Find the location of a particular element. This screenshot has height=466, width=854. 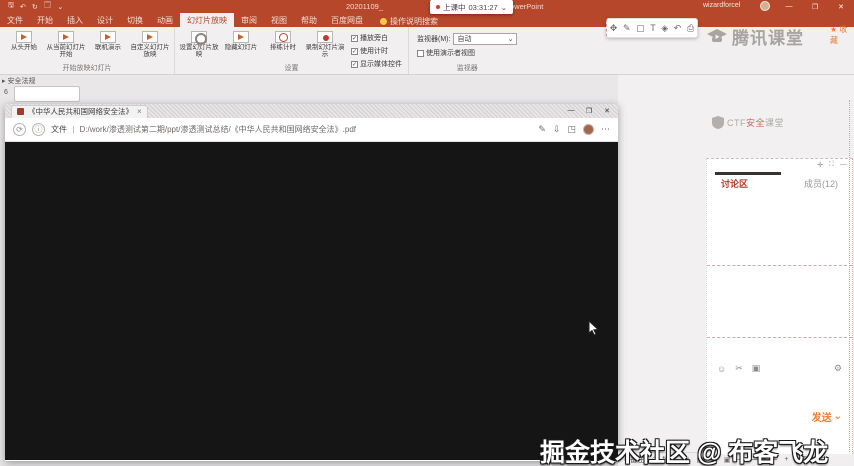

from-beginning-button: 从头开始 is located at coordinates (24, 46).